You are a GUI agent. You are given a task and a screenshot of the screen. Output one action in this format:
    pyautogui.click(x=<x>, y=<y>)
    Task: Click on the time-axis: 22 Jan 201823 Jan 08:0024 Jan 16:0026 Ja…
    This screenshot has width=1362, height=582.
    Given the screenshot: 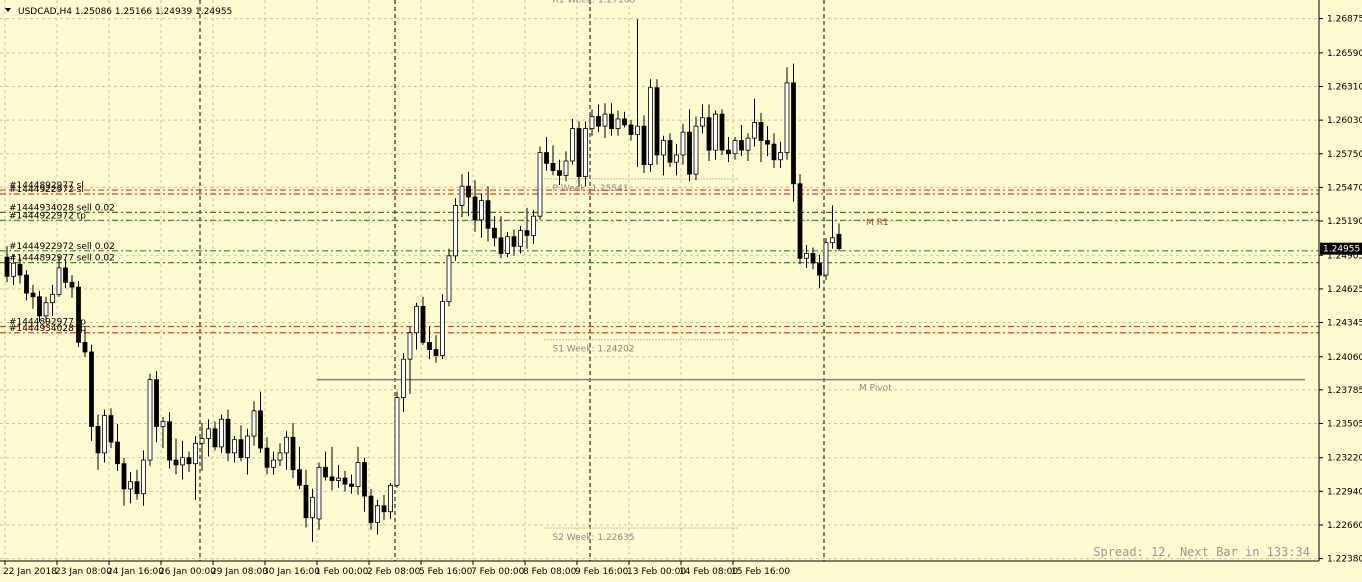 What is the action you would take?
    pyautogui.click(x=659, y=568)
    